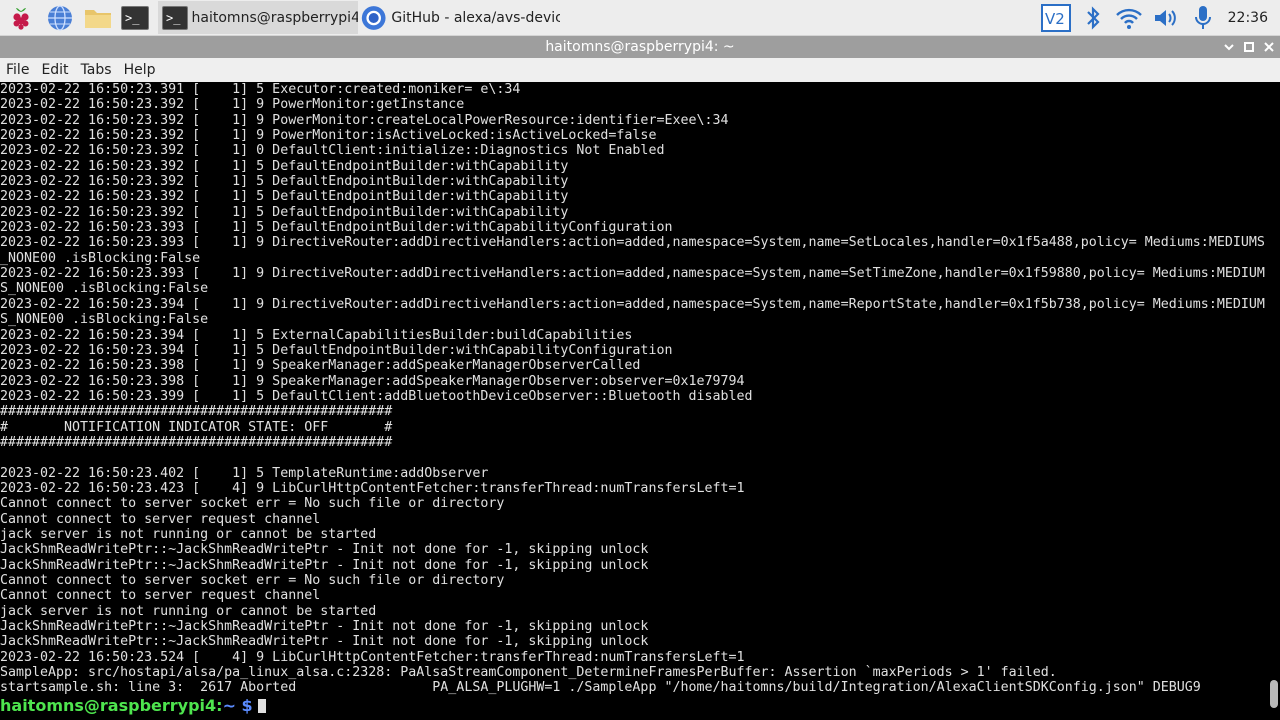 This screenshot has height=720, width=1280. What do you see at coordinates (640, 70) in the screenshot?
I see `menu-bar: File Edit Tabs Help` at bounding box center [640, 70].